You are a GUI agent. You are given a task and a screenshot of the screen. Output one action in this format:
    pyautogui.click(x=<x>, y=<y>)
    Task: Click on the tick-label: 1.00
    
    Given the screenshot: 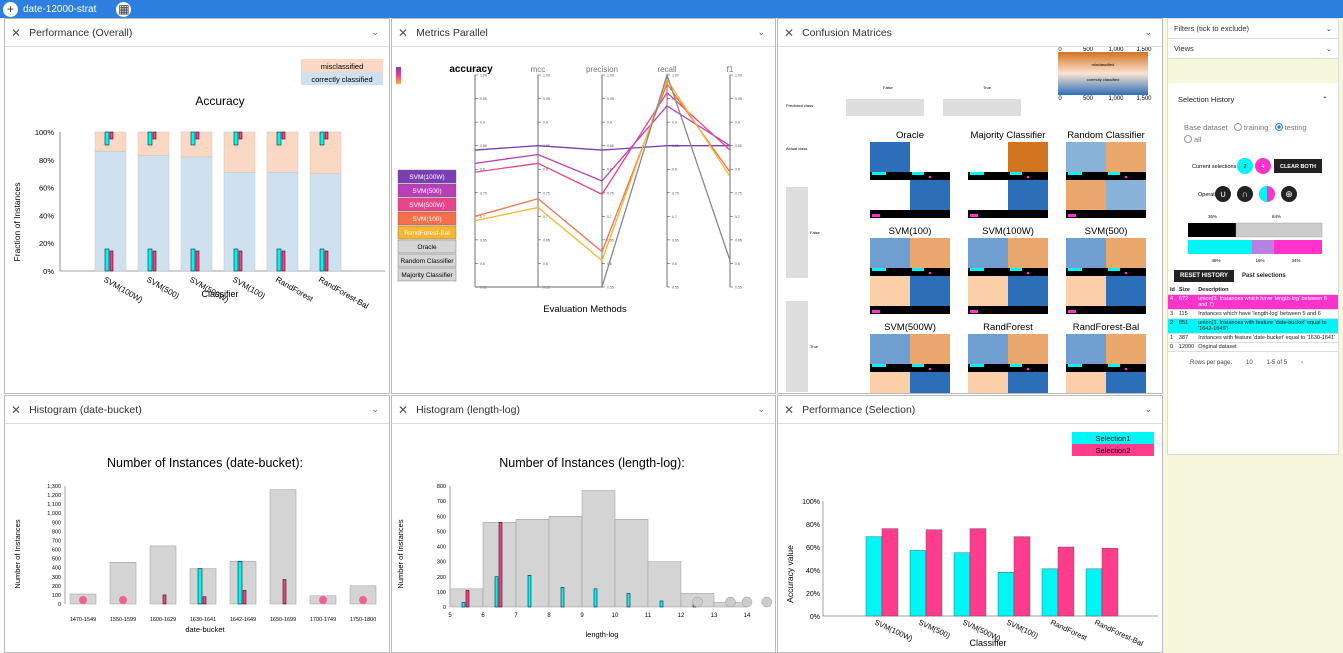 What is the action you would take?
    pyautogui.click(x=738, y=76)
    